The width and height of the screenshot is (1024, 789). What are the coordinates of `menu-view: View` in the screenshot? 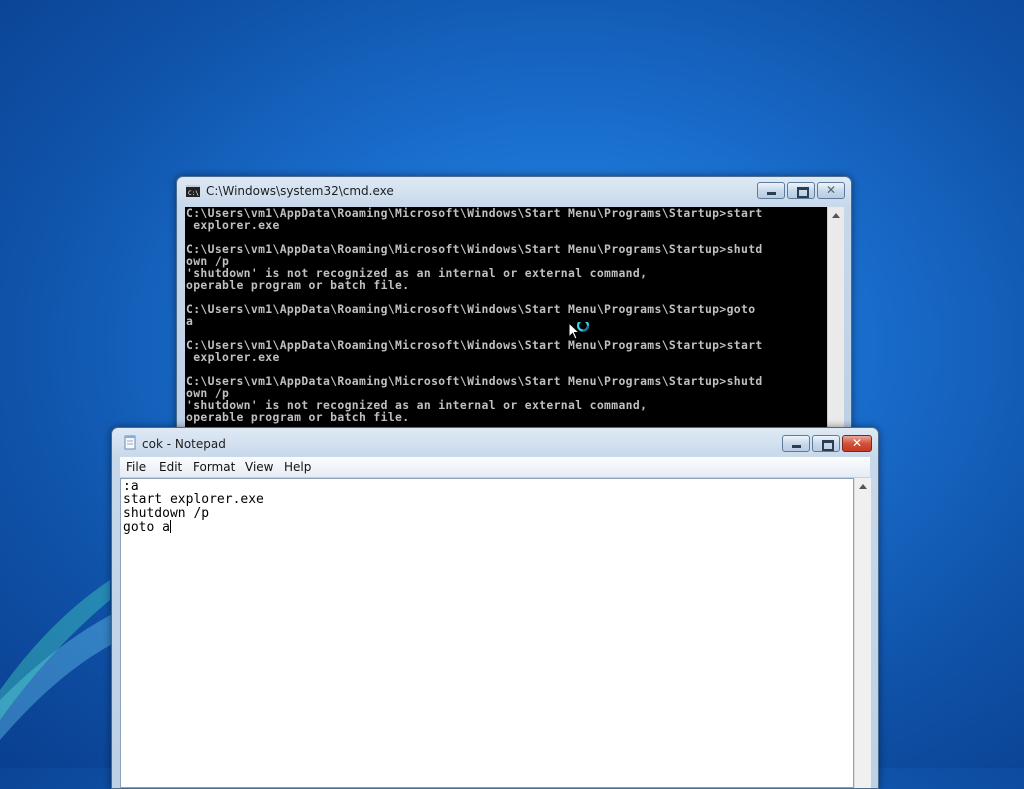 It's located at (259, 467).